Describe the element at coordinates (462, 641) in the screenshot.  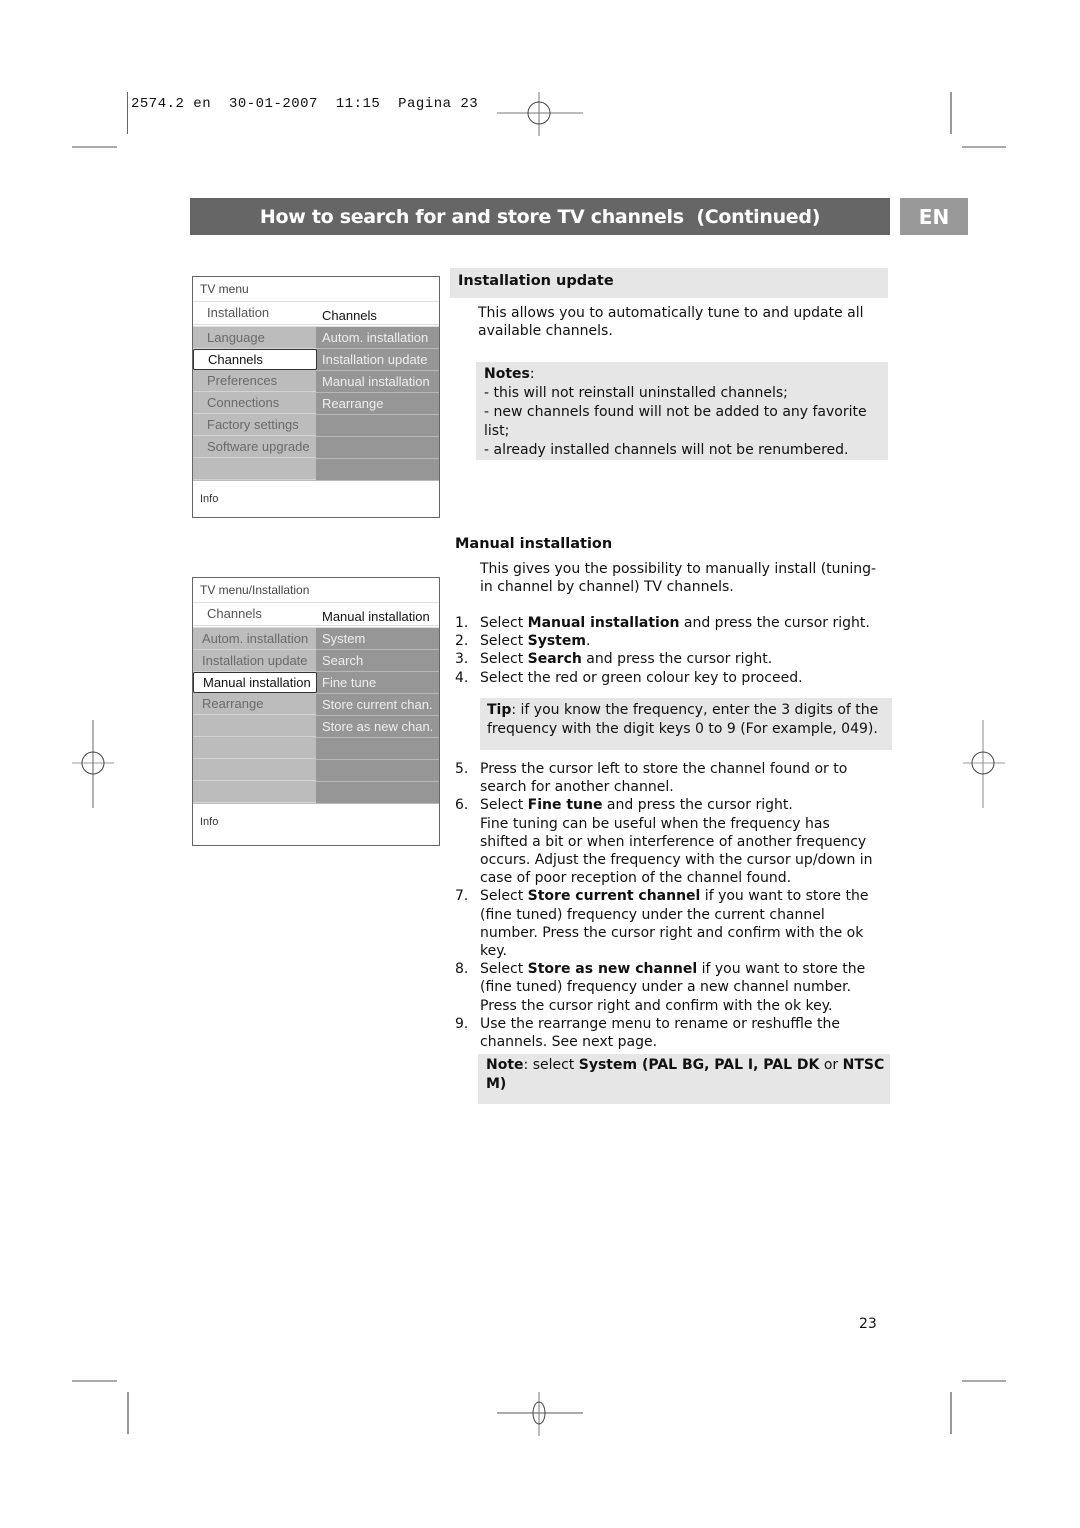
I see `step-number: 2.` at that location.